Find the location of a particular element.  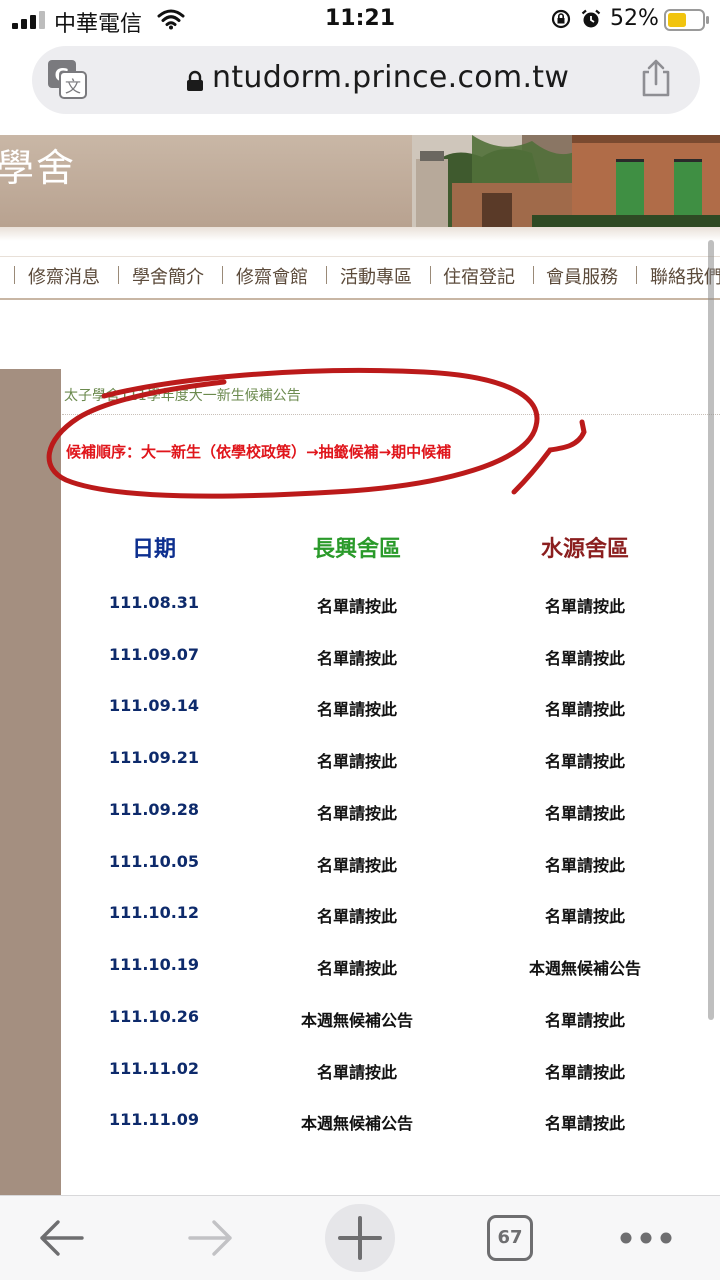

table-row: 111.09.21 名單請按此 名單請按此 is located at coordinates (360, 763).